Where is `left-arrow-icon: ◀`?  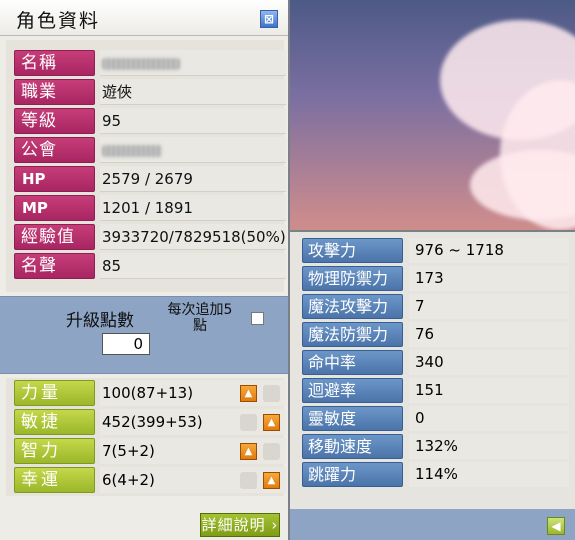 left-arrow-icon: ◀ is located at coordinates (556, 526).